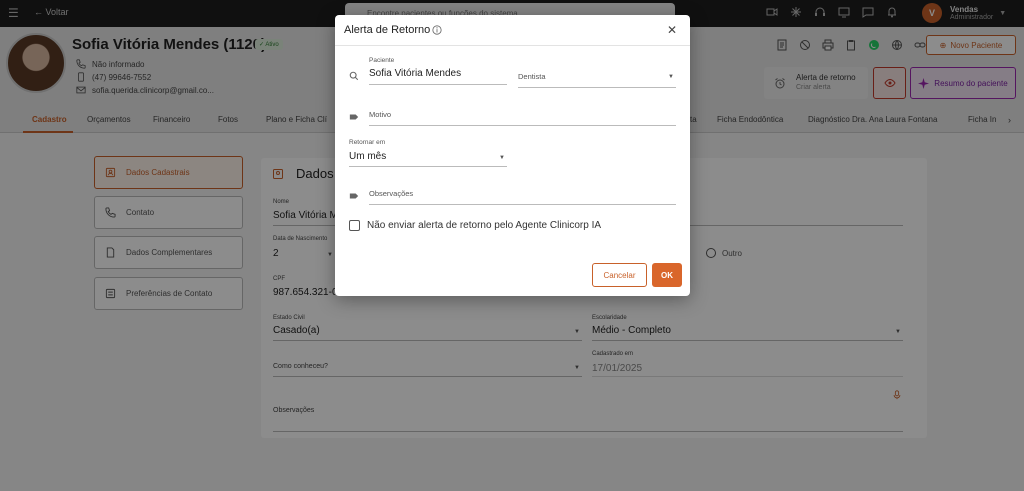  Describe the element at coordinates (597, 87) in the screenshot. I see `dentist-underline` at that location.